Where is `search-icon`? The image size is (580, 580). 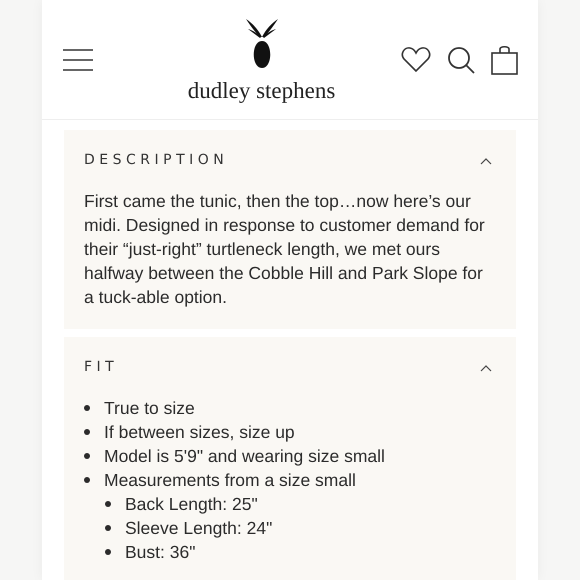 search-icon is located at coordinates (461, 60).